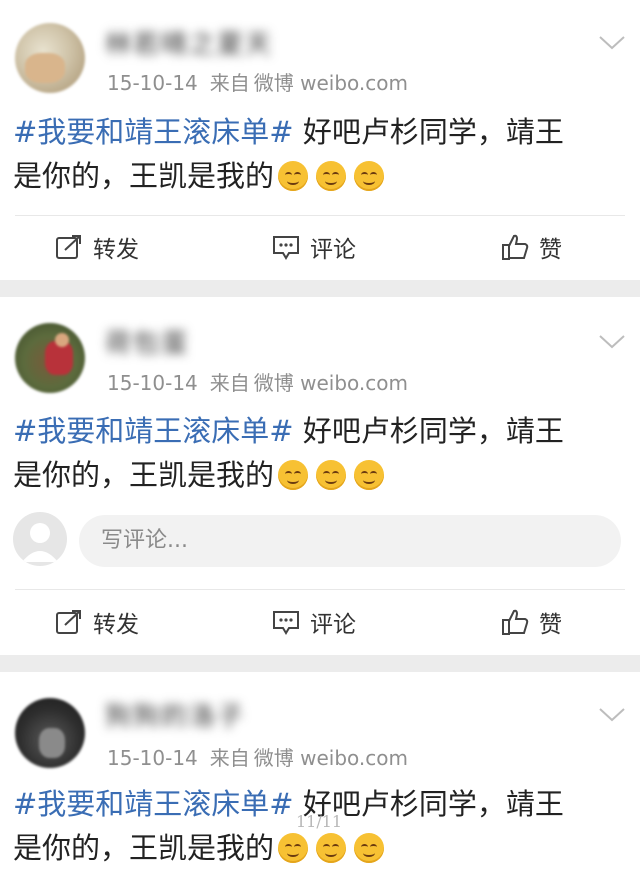 This screenshot has width=640, height=875. Describe the element at coordinates (175, 717) in the screenshot. I see `username: 狗狗的洛子` at that location.